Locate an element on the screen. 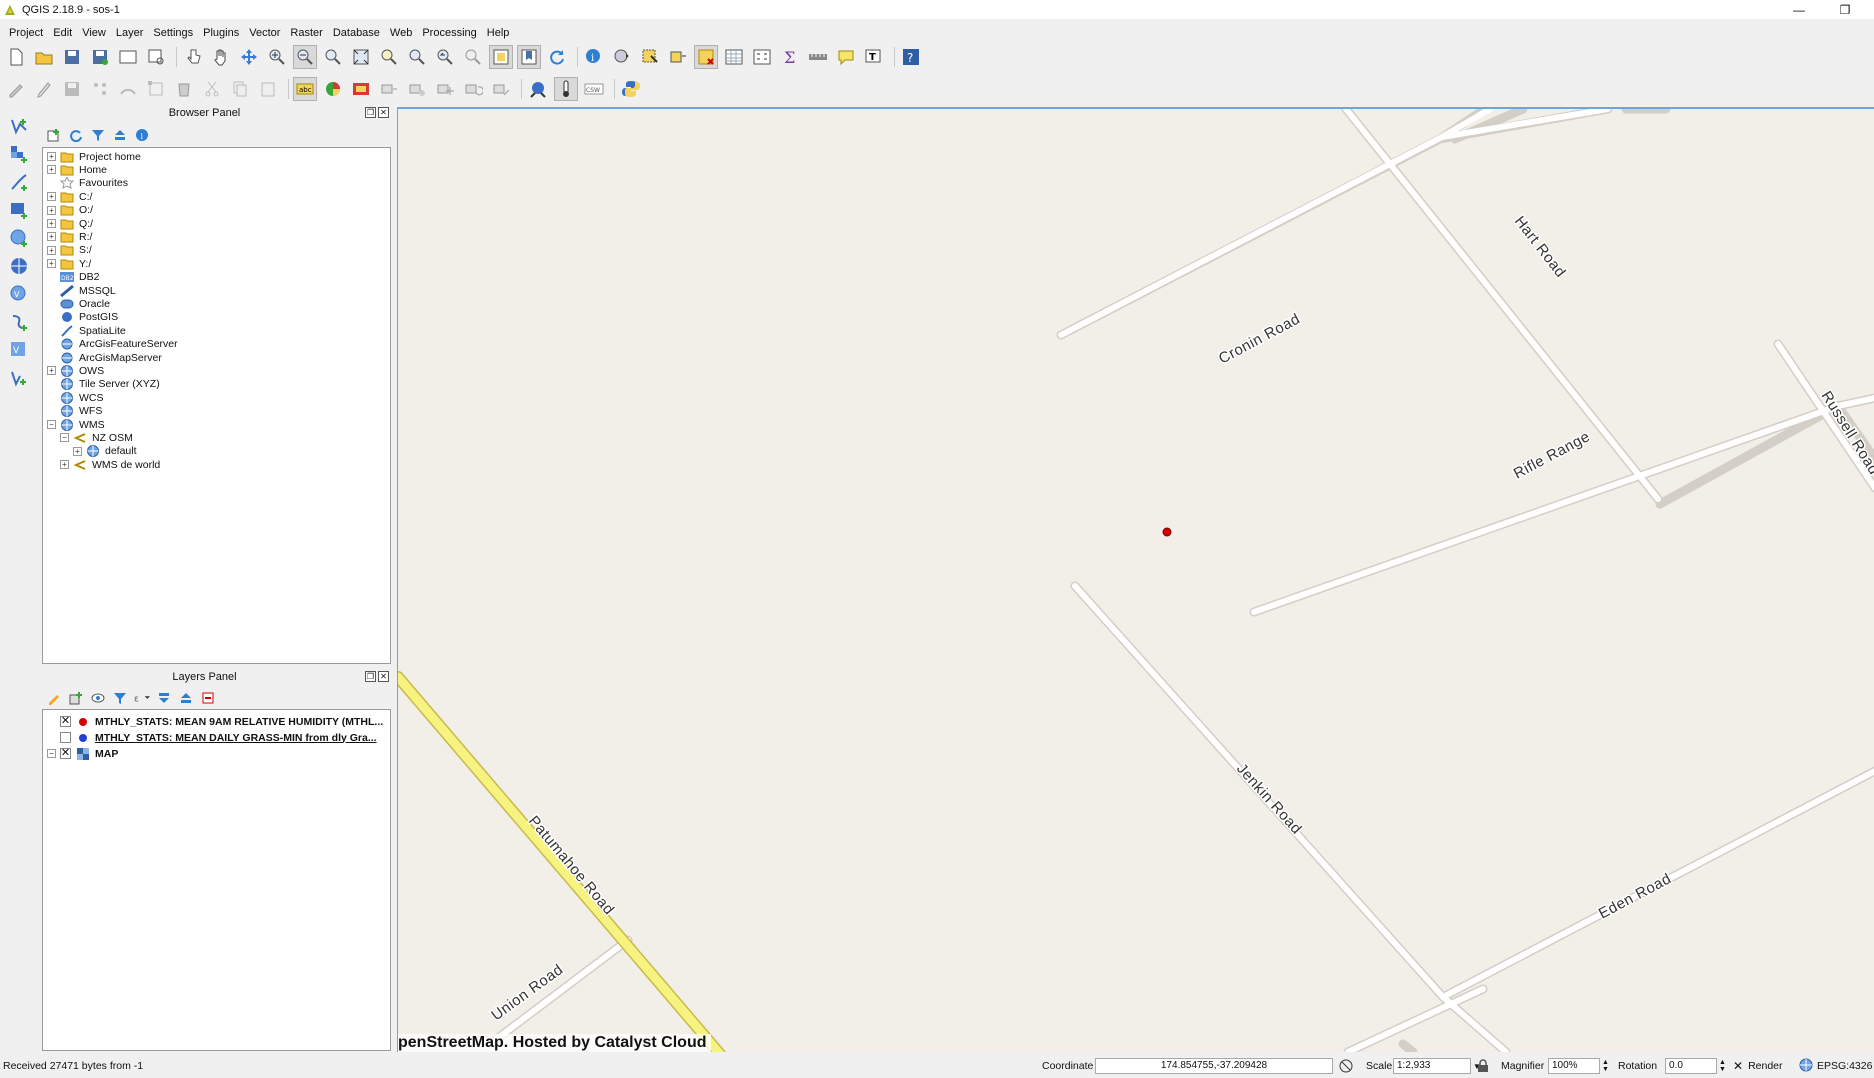 The image size is (1874, 1078). browser-item: Favourites is located at coordinates (87, 183).